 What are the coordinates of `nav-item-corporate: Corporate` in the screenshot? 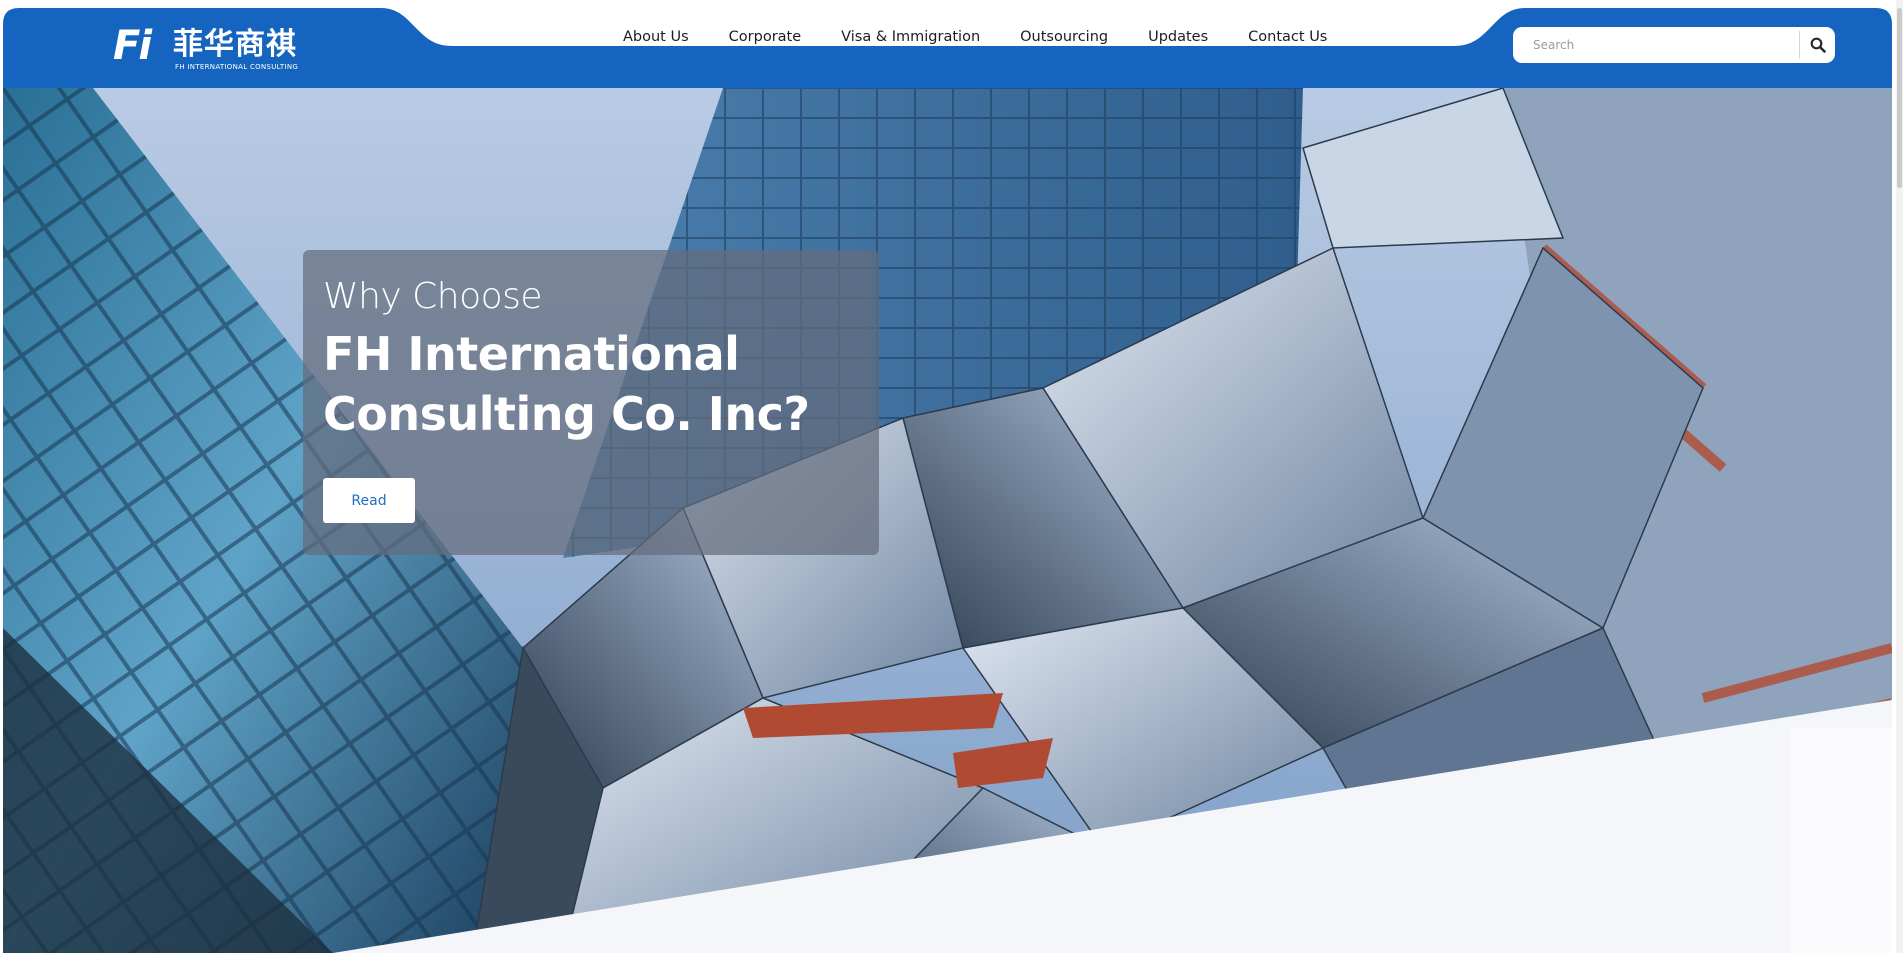 It's located at (765, 37).